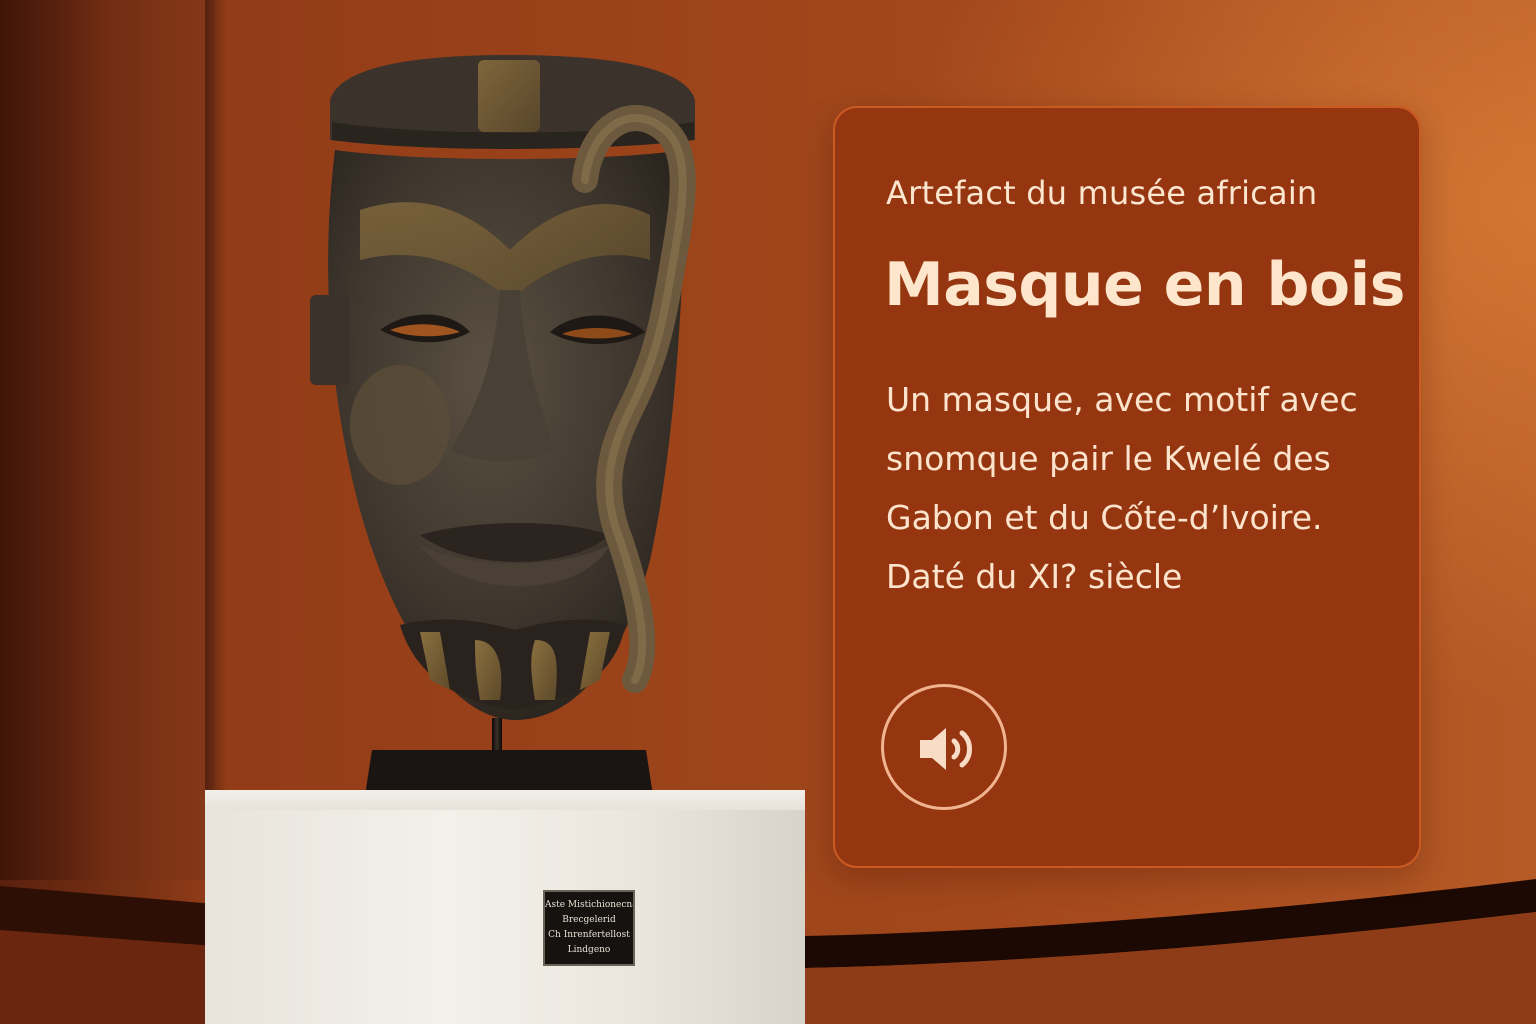  What do you see at coordinates (589, 905) in the screenshot?
I see `plaque-line: Aste Mistichionecnal` at bounding box center [589, 905].